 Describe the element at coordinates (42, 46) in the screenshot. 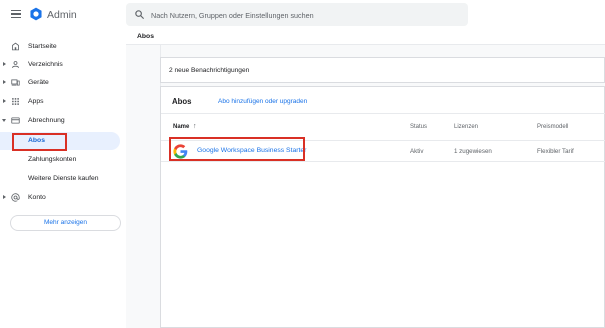

I see `sidebar-item-label: Startseite` at that location.